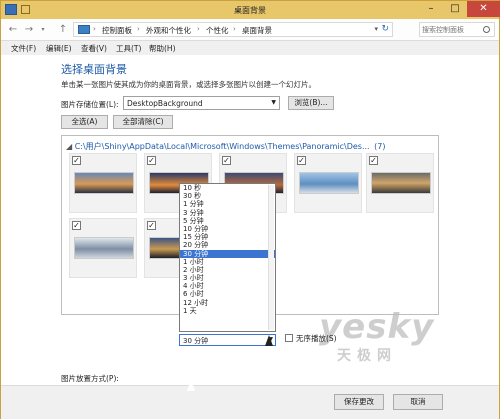 The height and width of the screenshot is (419, 500). I want to click on chevron-down-icon: ▼, so click(273, 102).